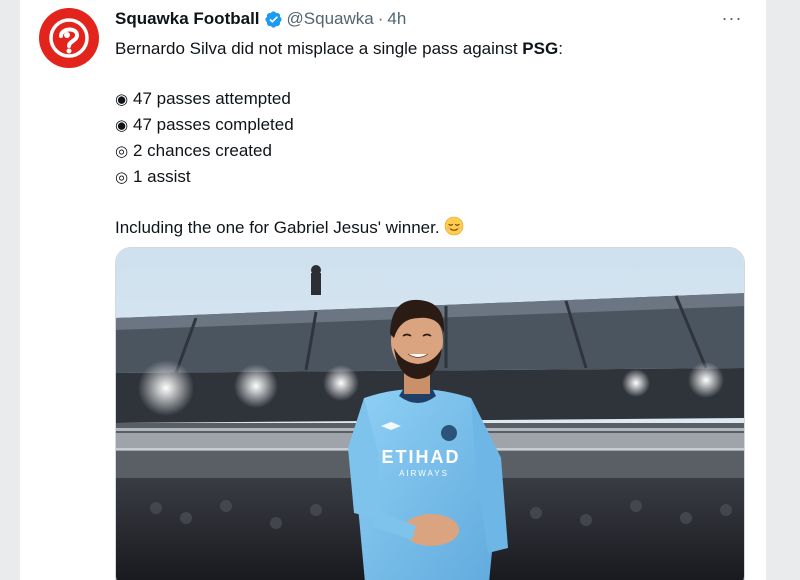  Describe the element at coordinates (430, 99) in the screenshot. I see `stat-line: ◉ 47 passes attempted` at that location.